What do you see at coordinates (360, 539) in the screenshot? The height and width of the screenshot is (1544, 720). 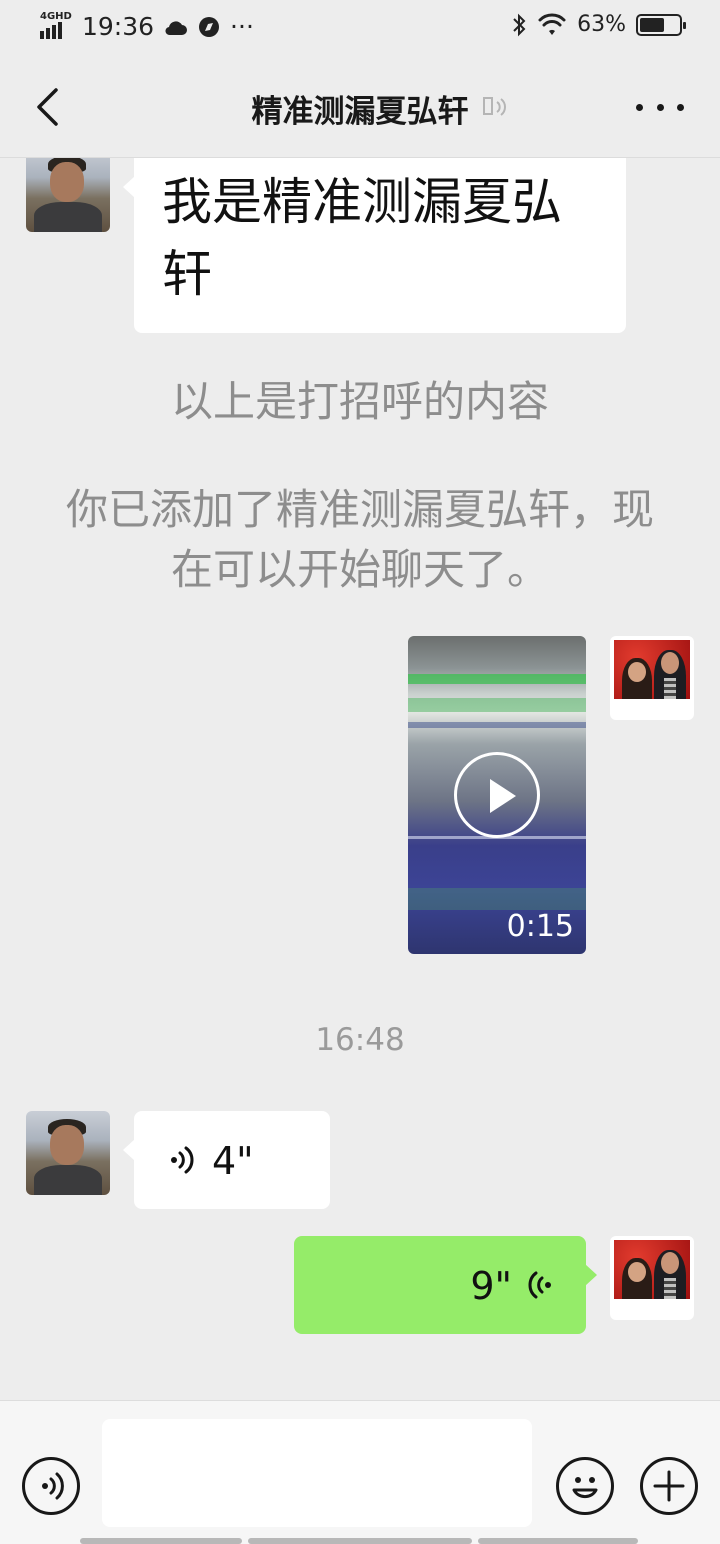 I see `system-message: 你已添加了精准测漏夏弘轩，现在可以开始聊天了。` at bounding box center [360, 539].